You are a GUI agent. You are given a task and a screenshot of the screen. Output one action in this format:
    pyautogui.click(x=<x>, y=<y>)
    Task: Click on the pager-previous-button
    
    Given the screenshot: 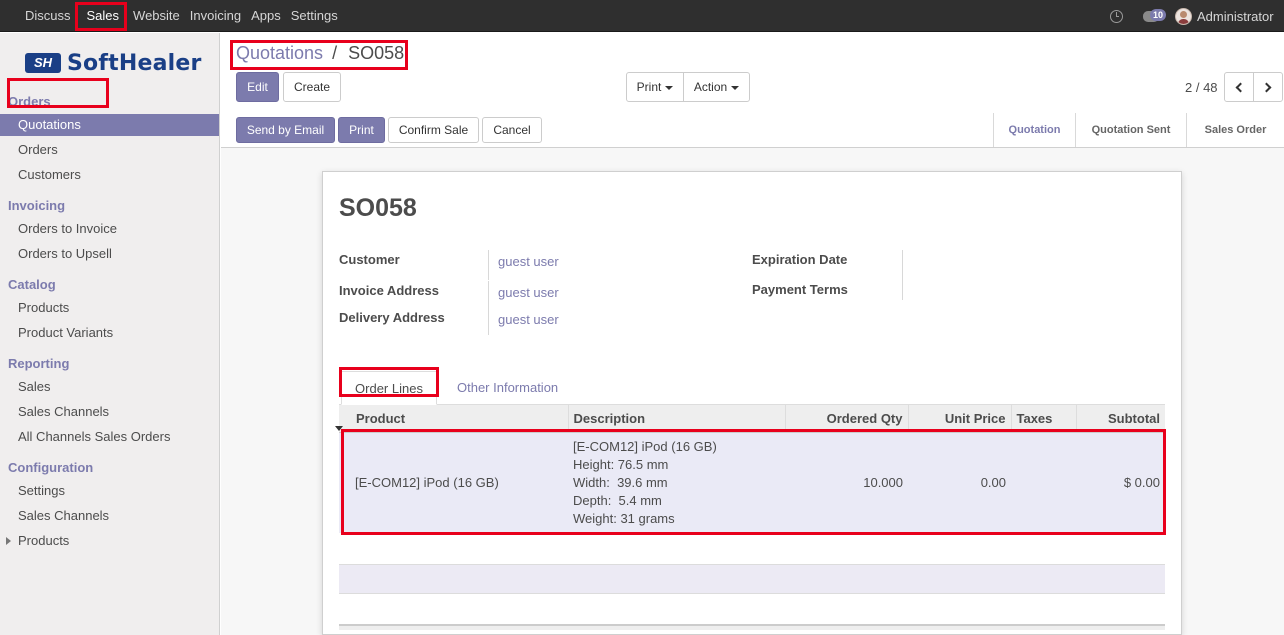 What is the action you would take?
    pyautogui.click(x=1239, y=87)
    